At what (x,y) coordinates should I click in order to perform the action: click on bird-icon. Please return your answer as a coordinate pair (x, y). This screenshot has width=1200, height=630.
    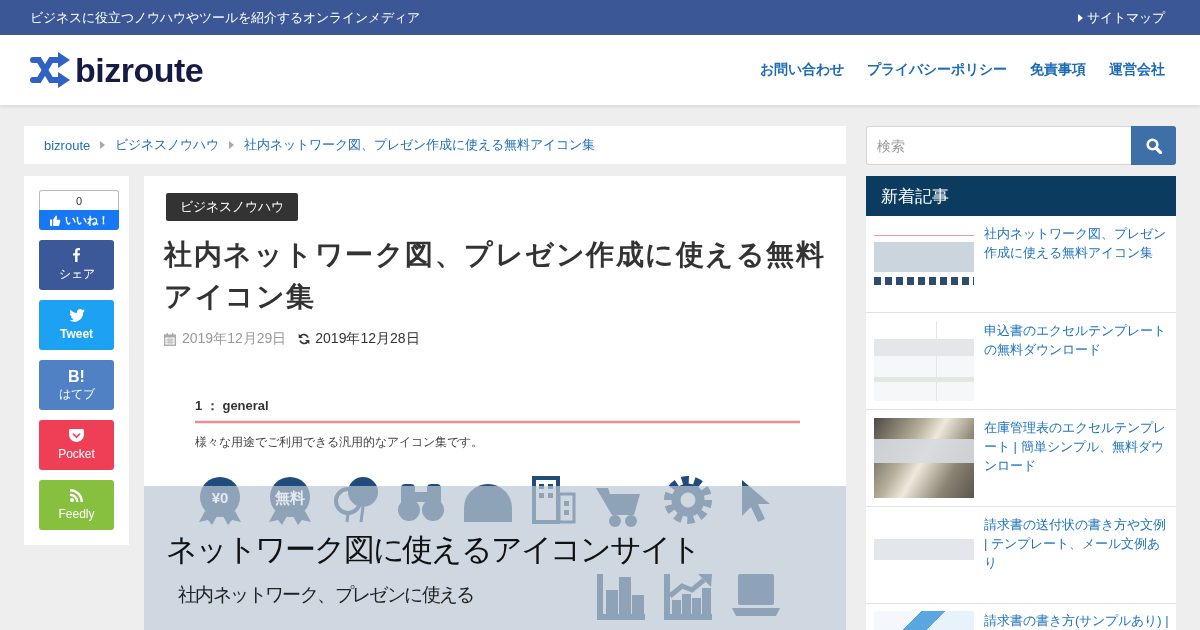
    Looking at the image, I should click on (76, 315).